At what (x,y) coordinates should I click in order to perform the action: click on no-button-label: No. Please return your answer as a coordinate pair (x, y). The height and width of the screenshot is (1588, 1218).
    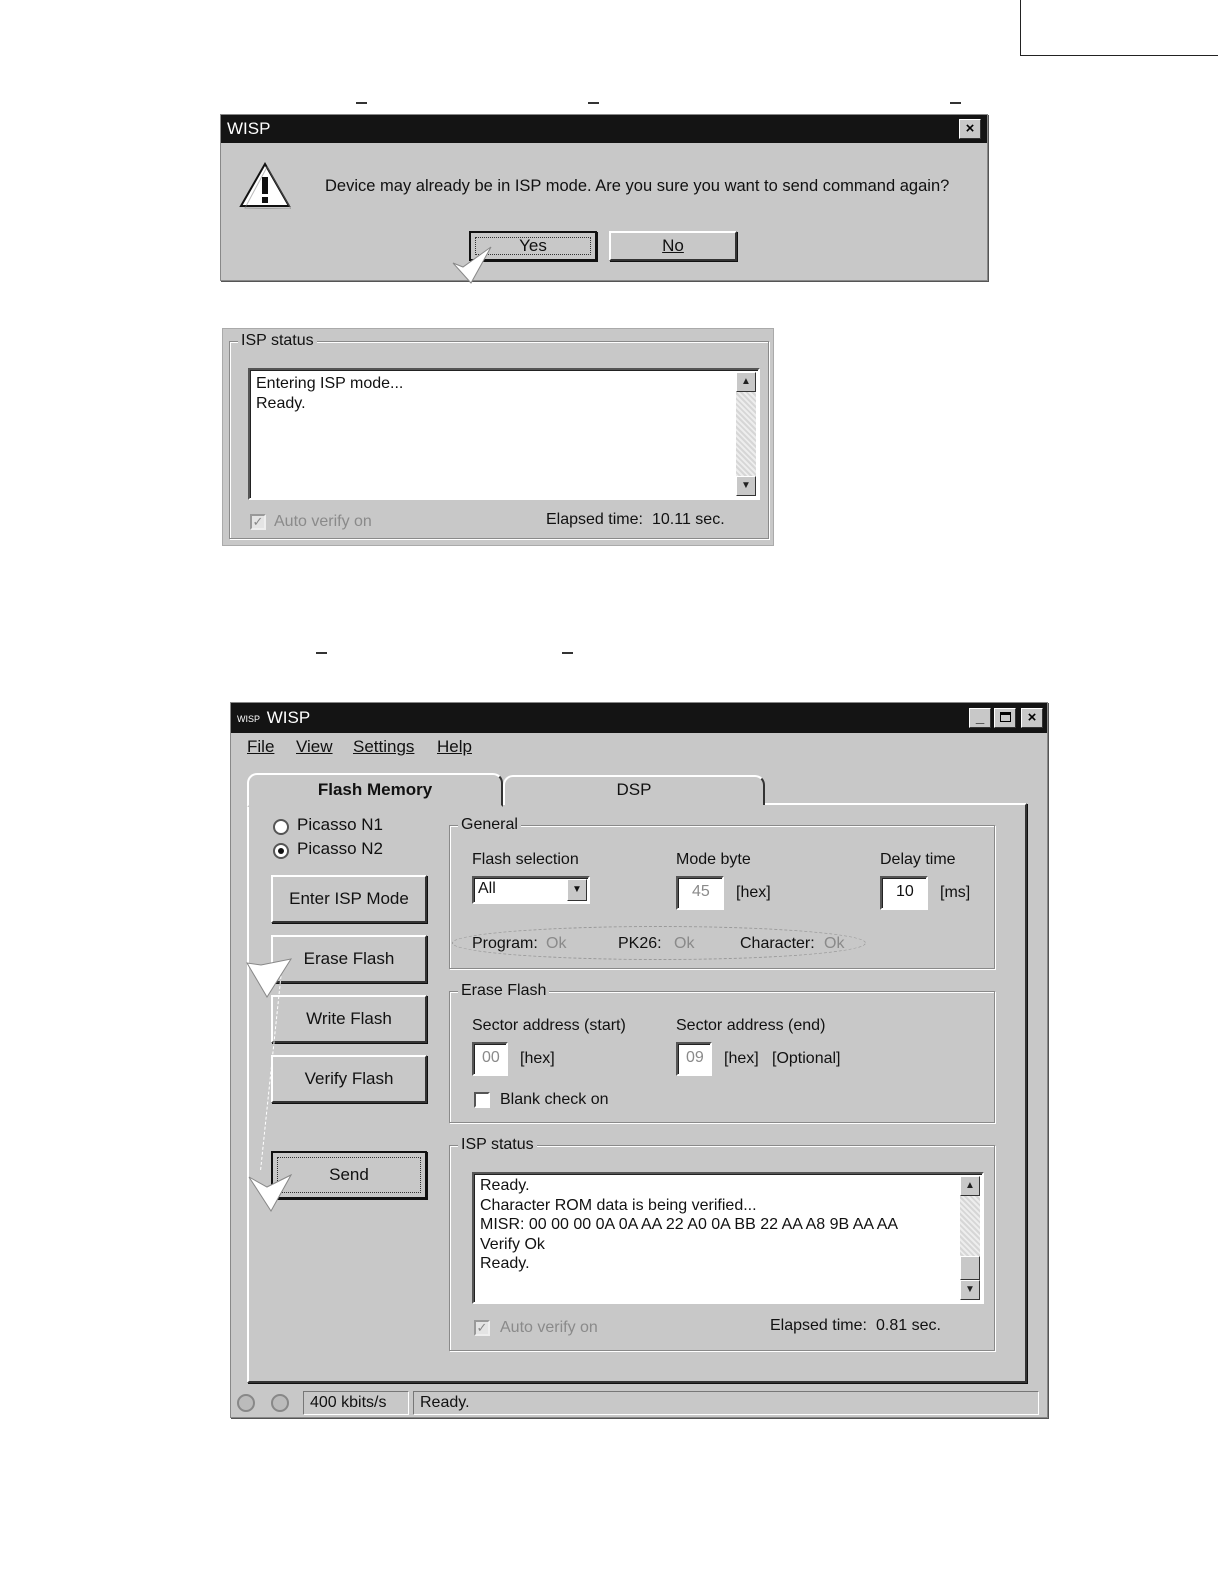
    Looking at the image, I should click on (673, 245).